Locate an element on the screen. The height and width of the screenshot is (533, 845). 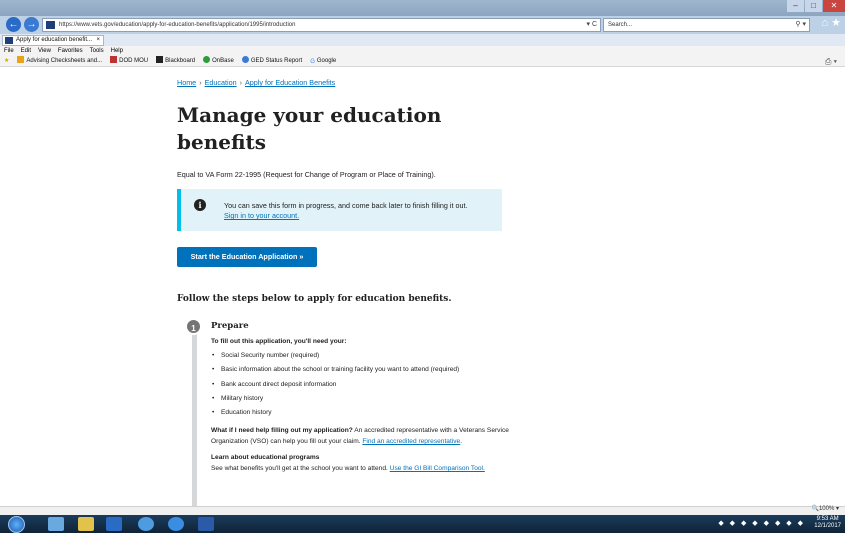
tab-favicon-icon is located at coordinates (9, 40).